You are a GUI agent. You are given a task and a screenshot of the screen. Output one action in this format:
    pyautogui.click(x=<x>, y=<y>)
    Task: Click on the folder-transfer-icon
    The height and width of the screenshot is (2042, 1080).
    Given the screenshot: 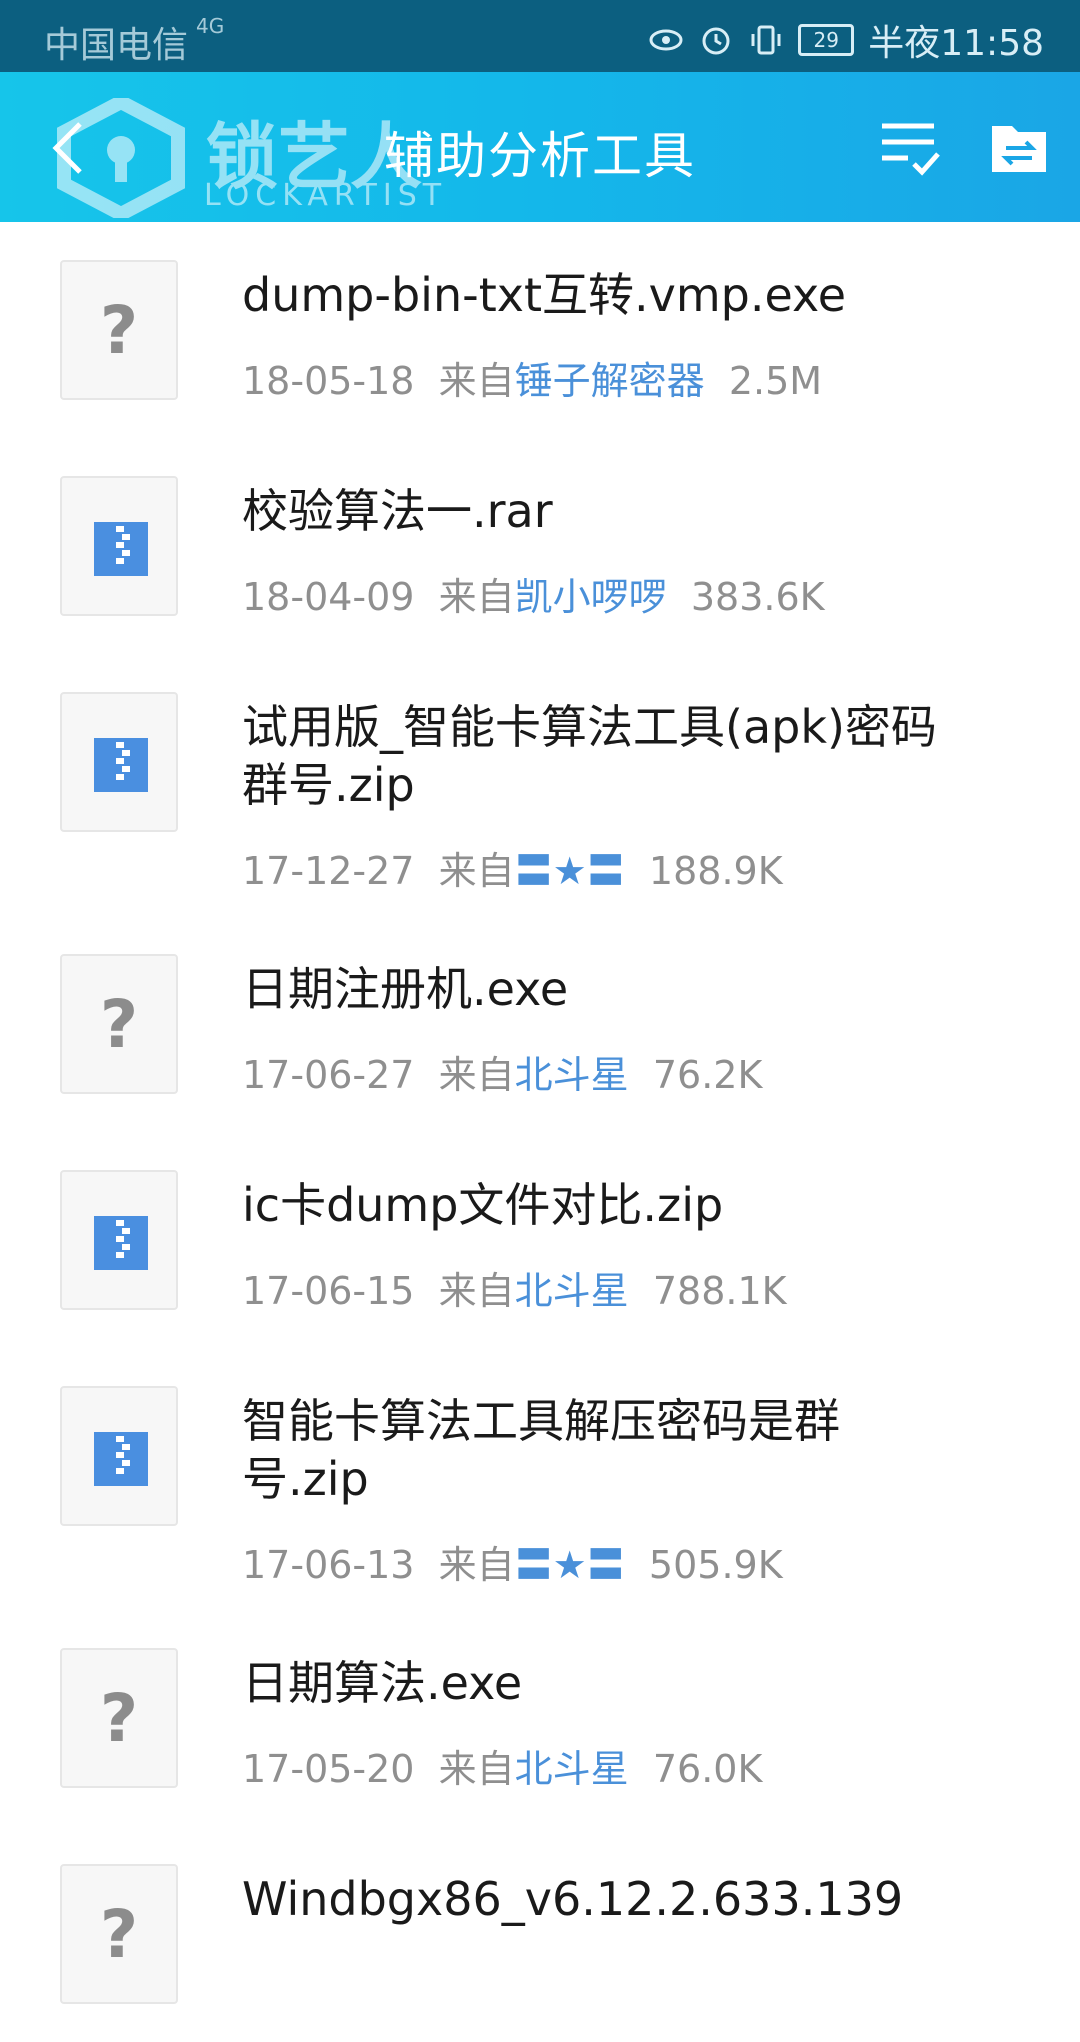 What is the action you would take?
    pyautogui.click(x=1019, y=147)
    